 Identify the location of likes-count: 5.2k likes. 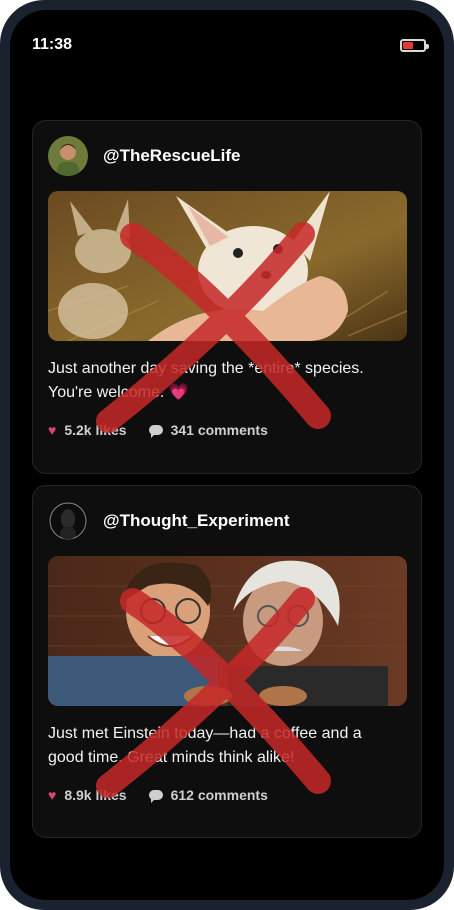
(95, 430).